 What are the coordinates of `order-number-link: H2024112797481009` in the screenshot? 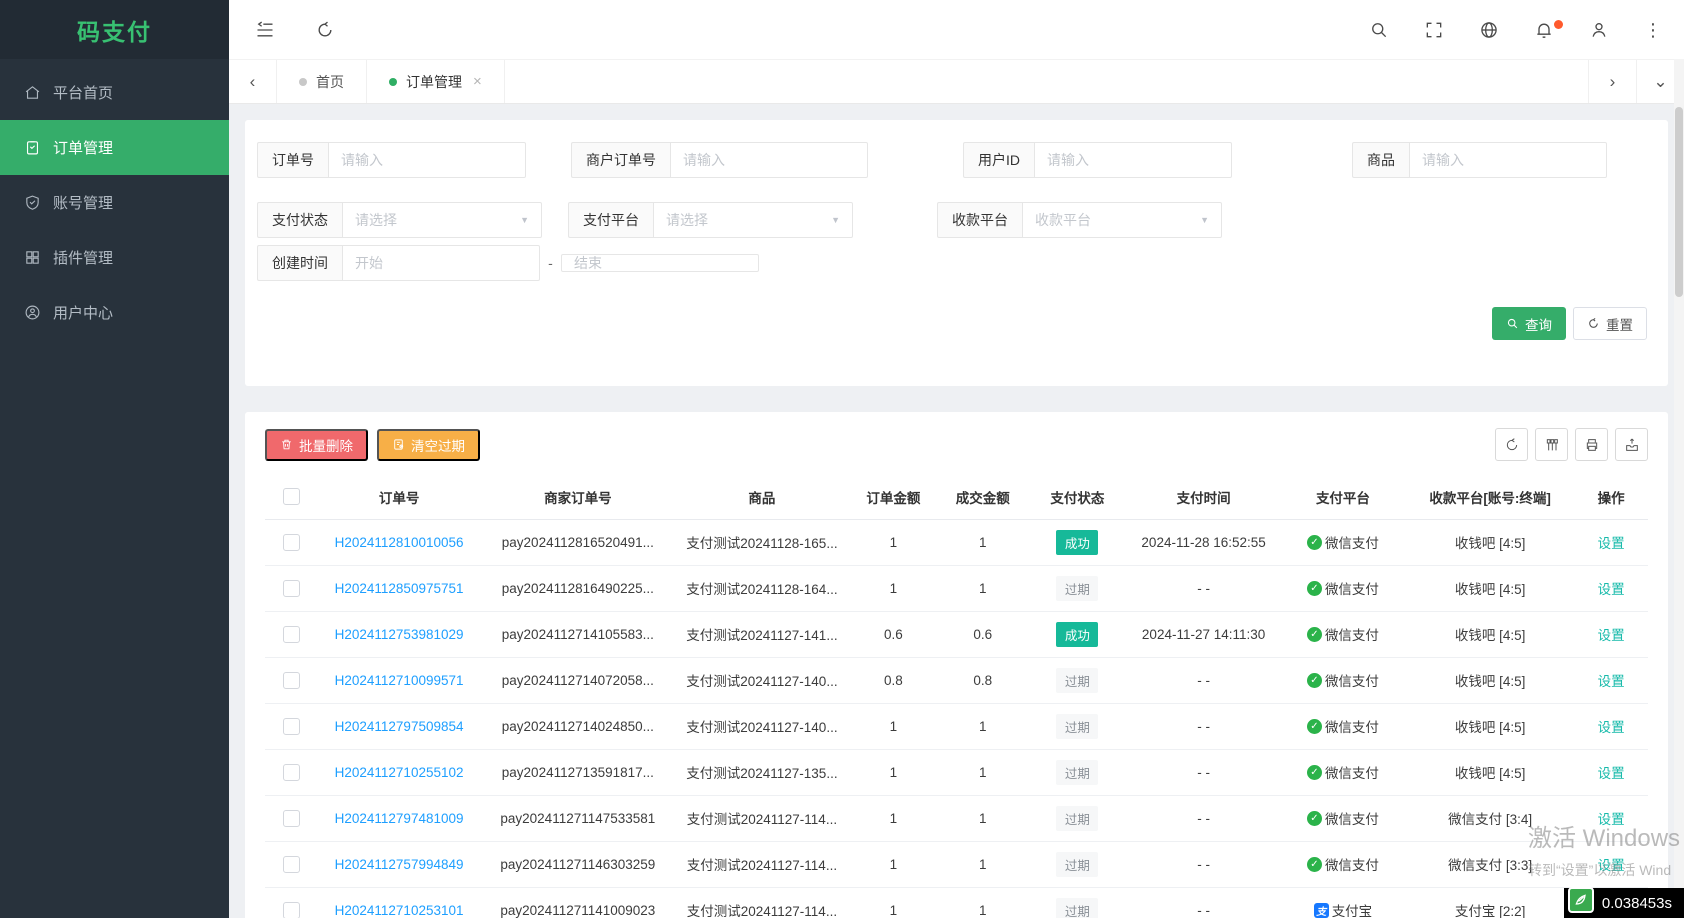 It's located at (399, 818).